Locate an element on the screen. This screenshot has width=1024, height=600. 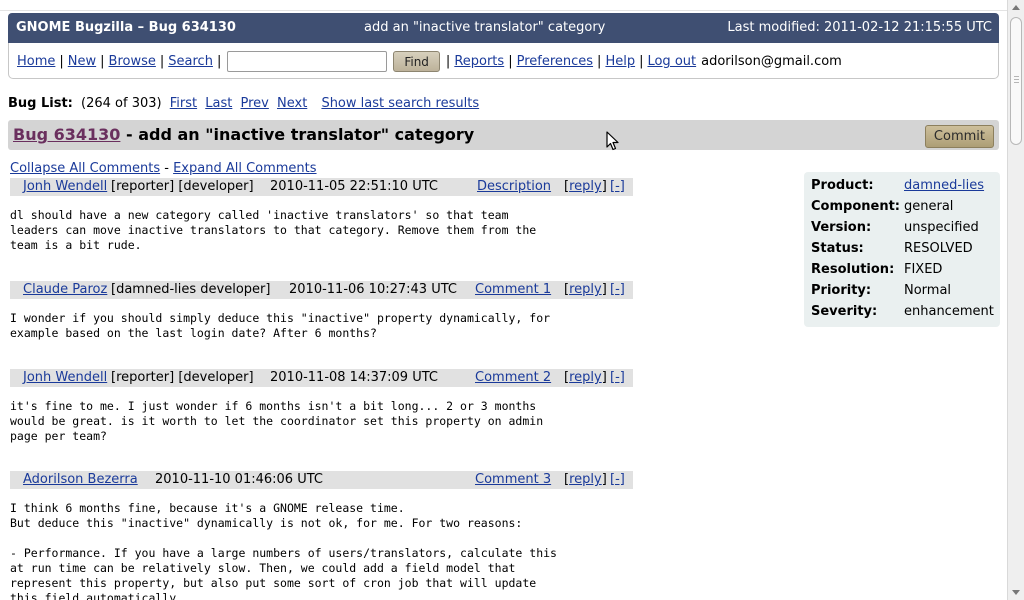
bug-list-count: (264 of 303) is located at coordinates (121, 103).